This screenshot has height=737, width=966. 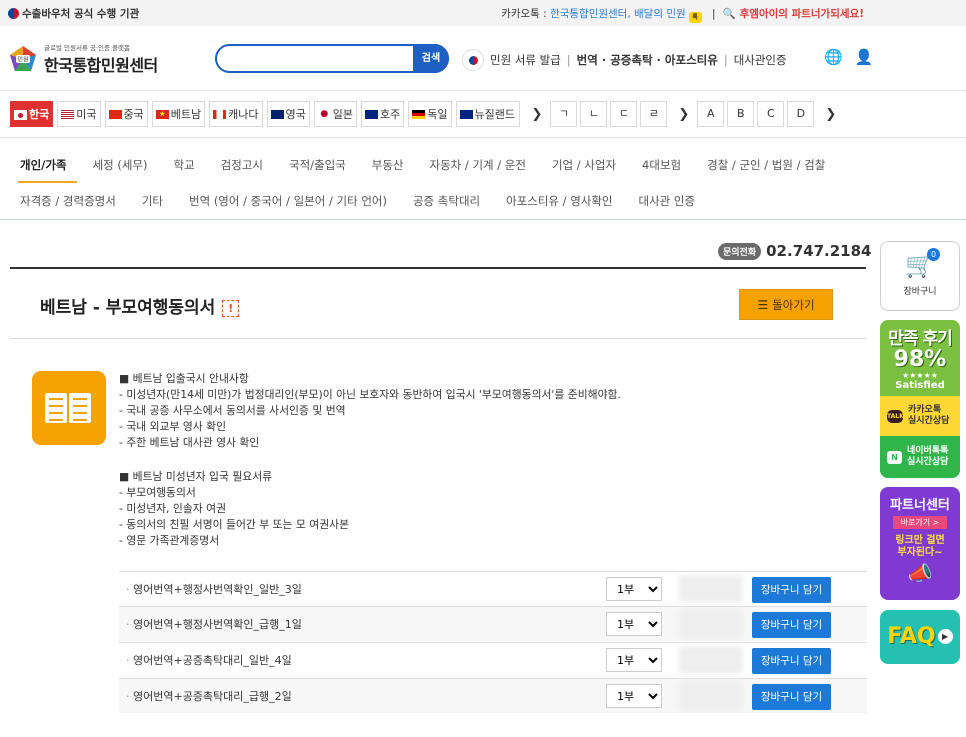 What do you see at coordinates (920, 358) in the screenshot?
I see `review-banner: 만족 후기 98% ★★★★★ Satisfied` at bounding box center [920, 358].